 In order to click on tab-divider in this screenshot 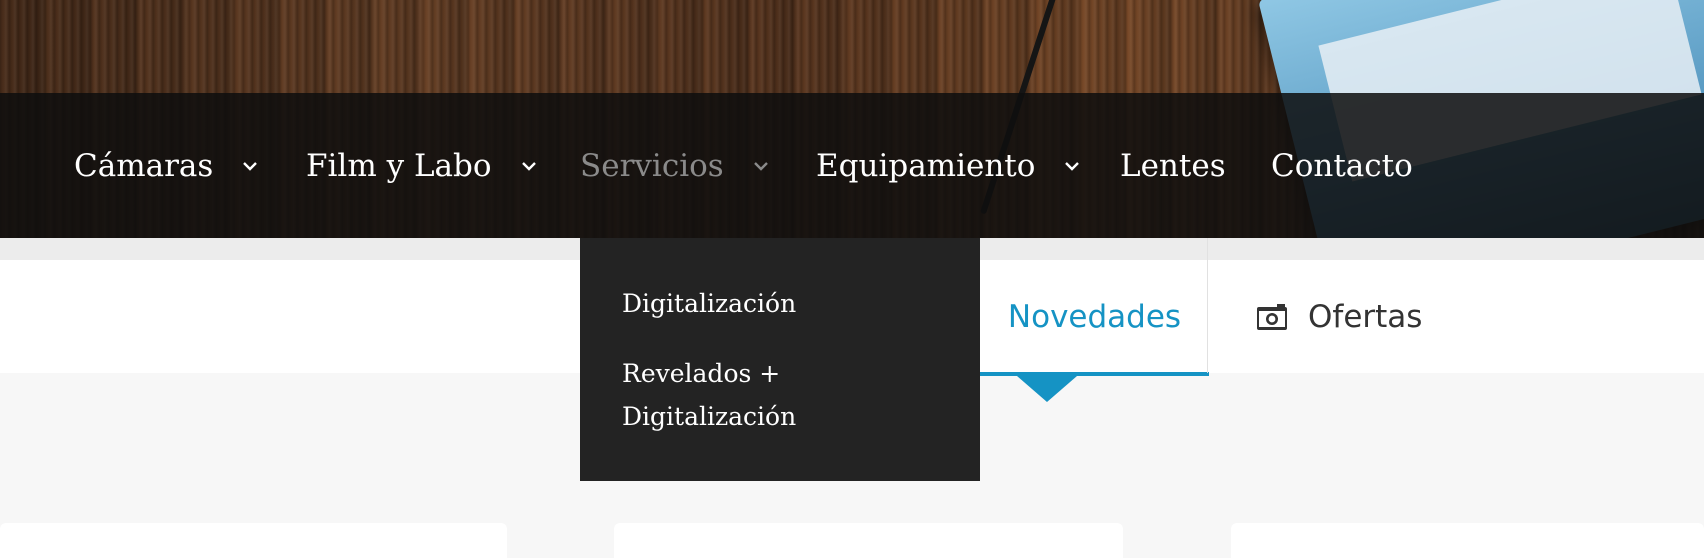, I will do `click(1207, 305)`.